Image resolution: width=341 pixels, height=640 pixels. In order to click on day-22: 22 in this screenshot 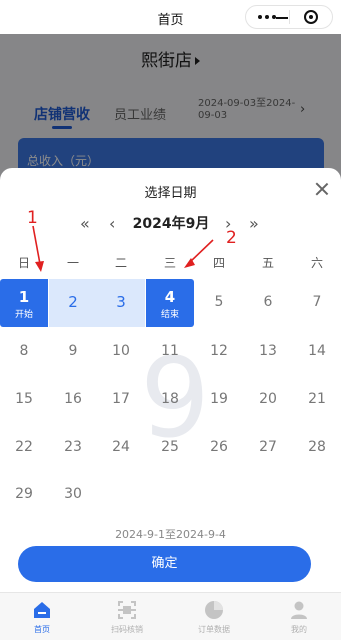, I will do `click(24, 448)`.